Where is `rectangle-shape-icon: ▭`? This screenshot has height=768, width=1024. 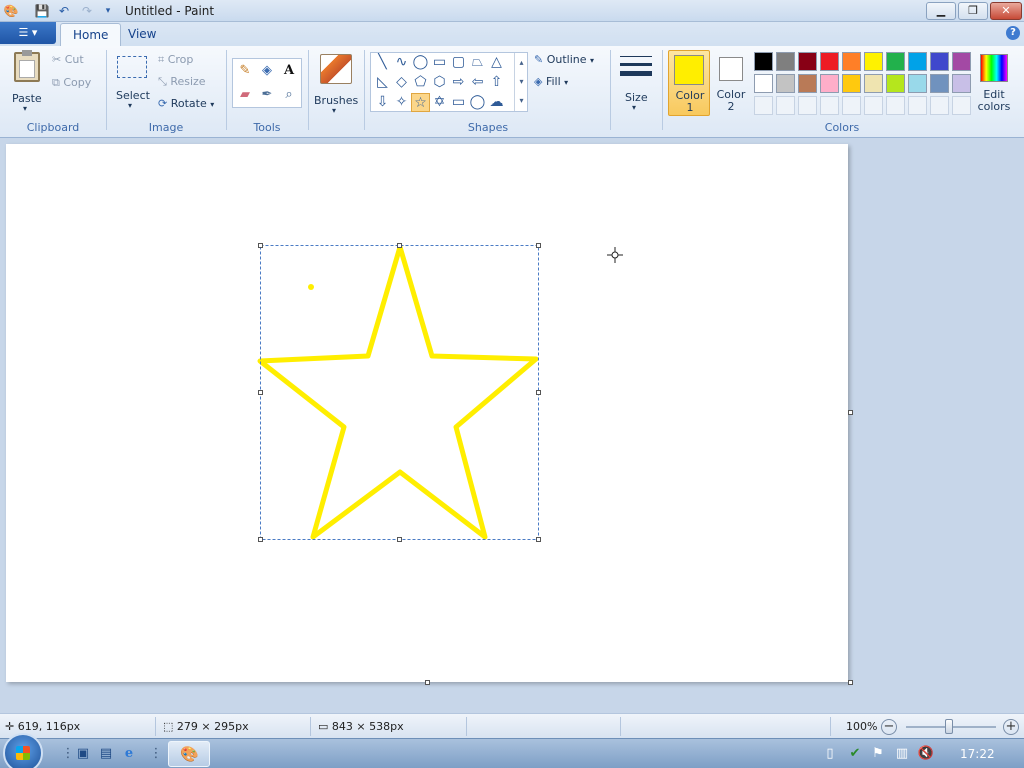
rectangle-shape-icon: ▭ is located at coordinates (439, 62).